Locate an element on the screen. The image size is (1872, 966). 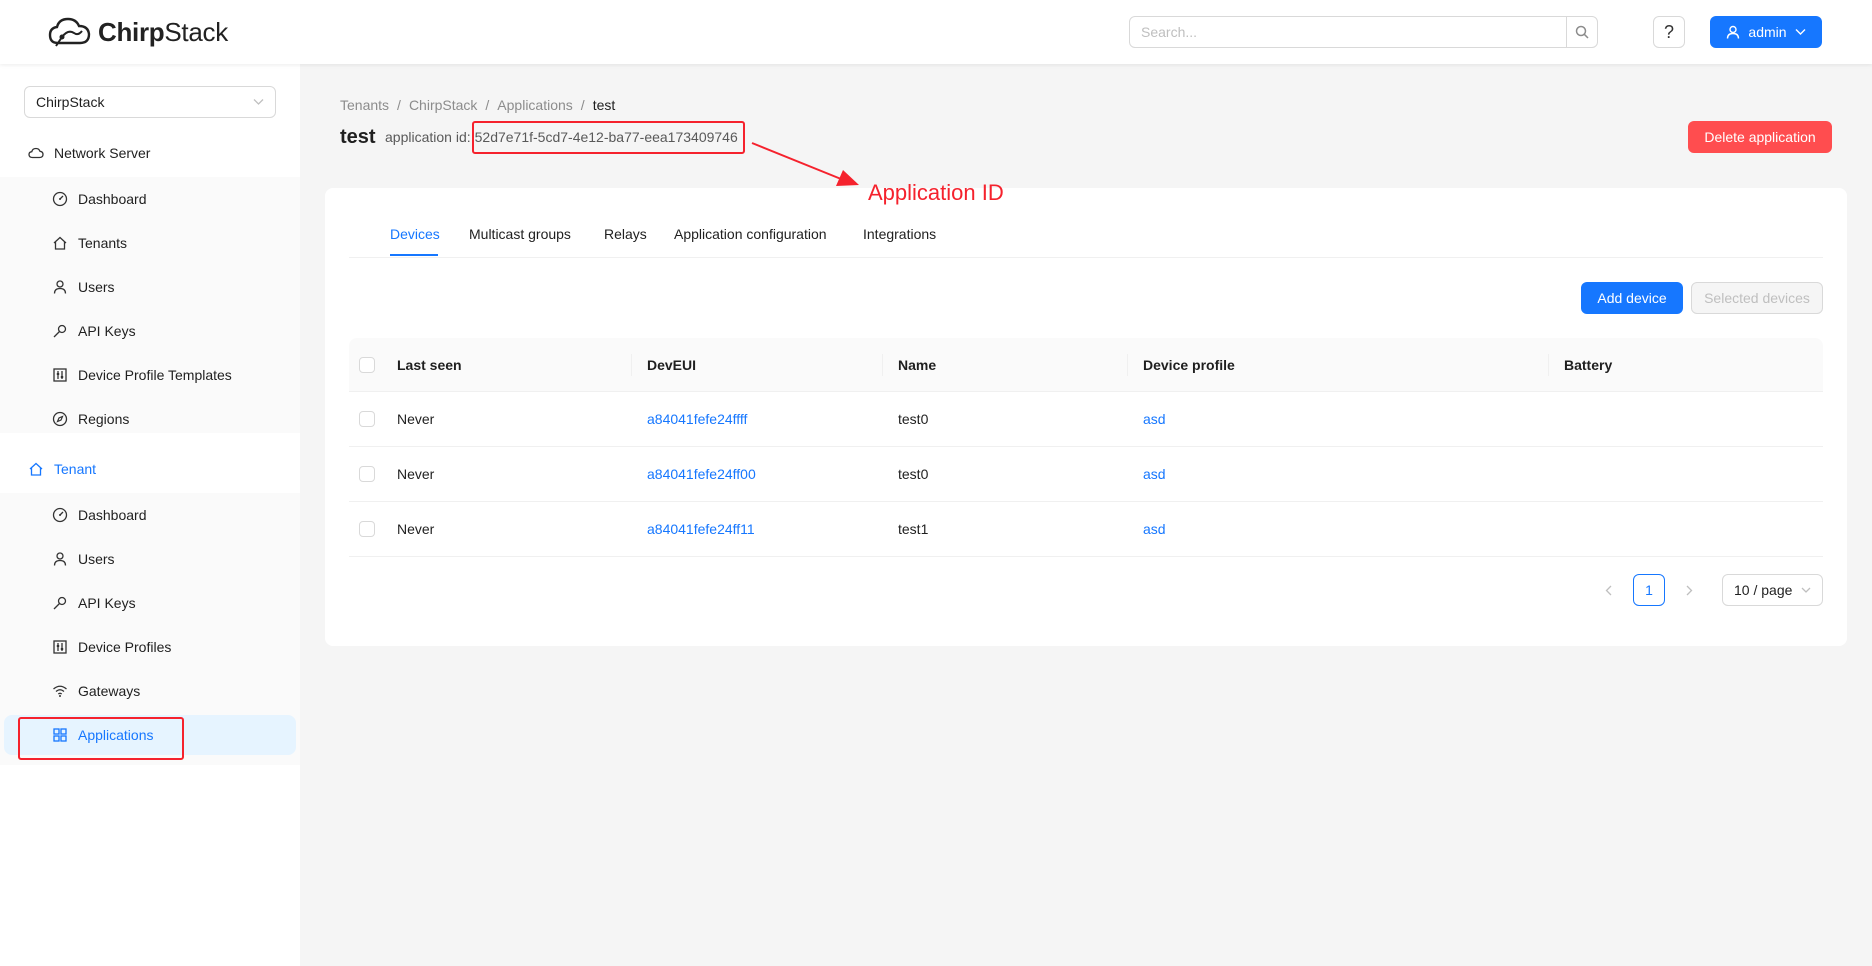
pagination-page-1: 1 is located at coordinates (1649, 590).